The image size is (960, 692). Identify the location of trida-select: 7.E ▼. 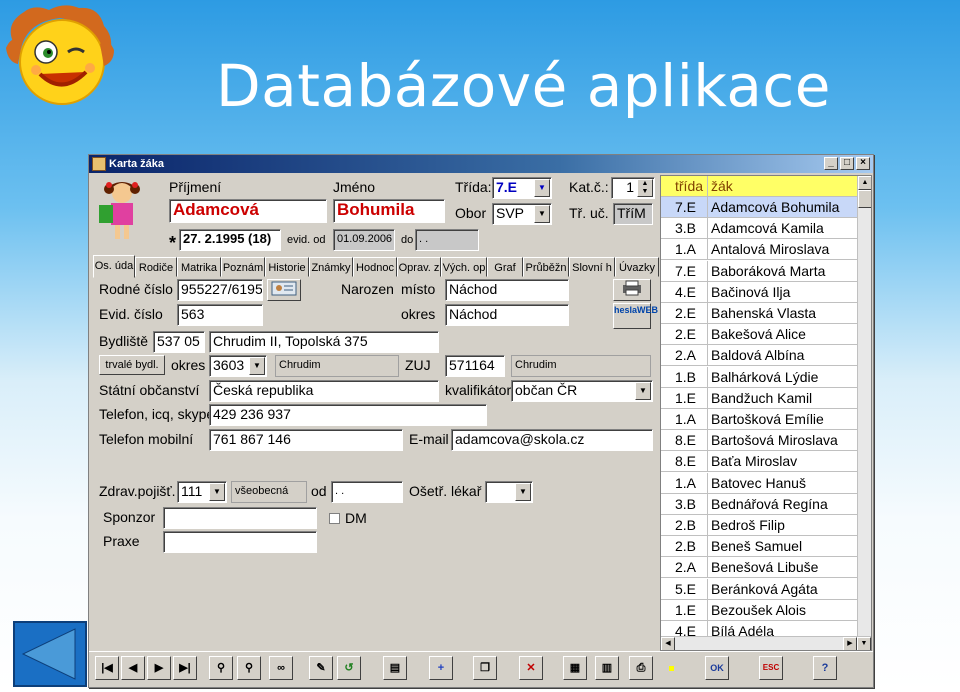
(522, 188).